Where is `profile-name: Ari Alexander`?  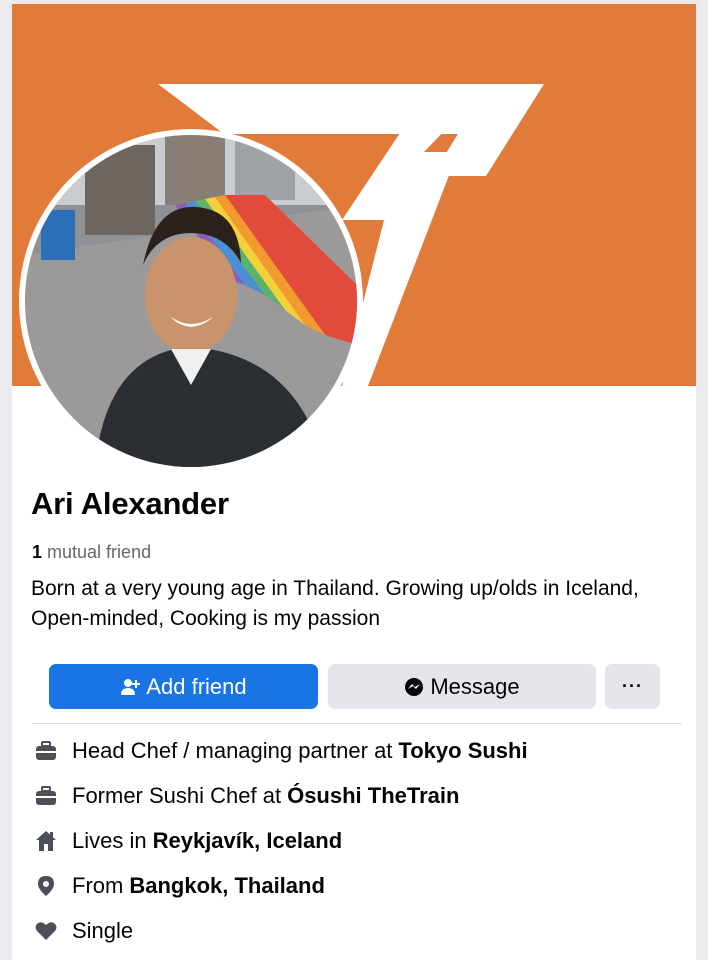
profile-name: Ari Alexander is located at coordinates (130, 503).